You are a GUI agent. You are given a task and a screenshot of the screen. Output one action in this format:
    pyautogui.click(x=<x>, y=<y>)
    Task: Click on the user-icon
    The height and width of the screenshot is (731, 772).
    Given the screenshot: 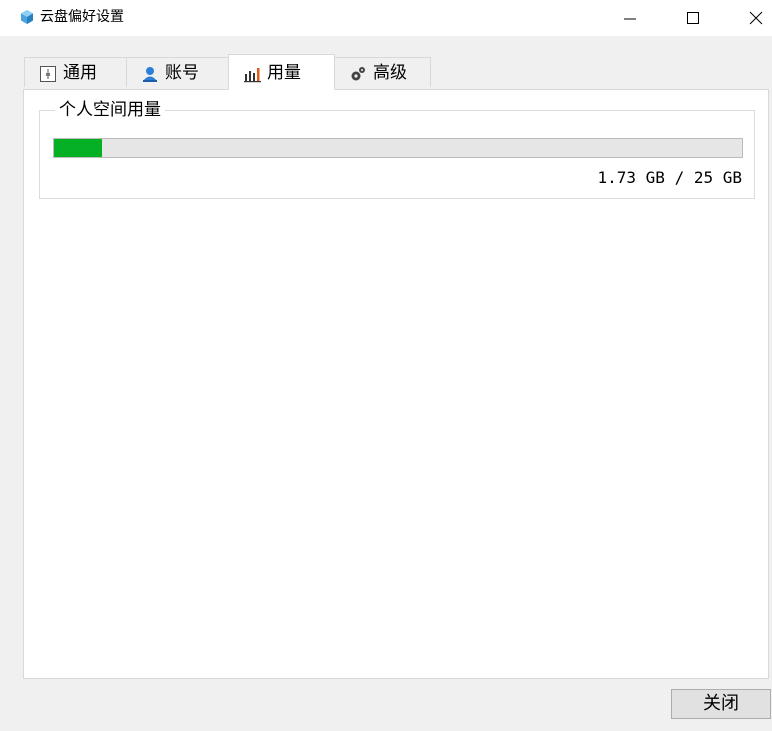 What is the action you would take?
    pyautogui.click(x=150, y=73)
    